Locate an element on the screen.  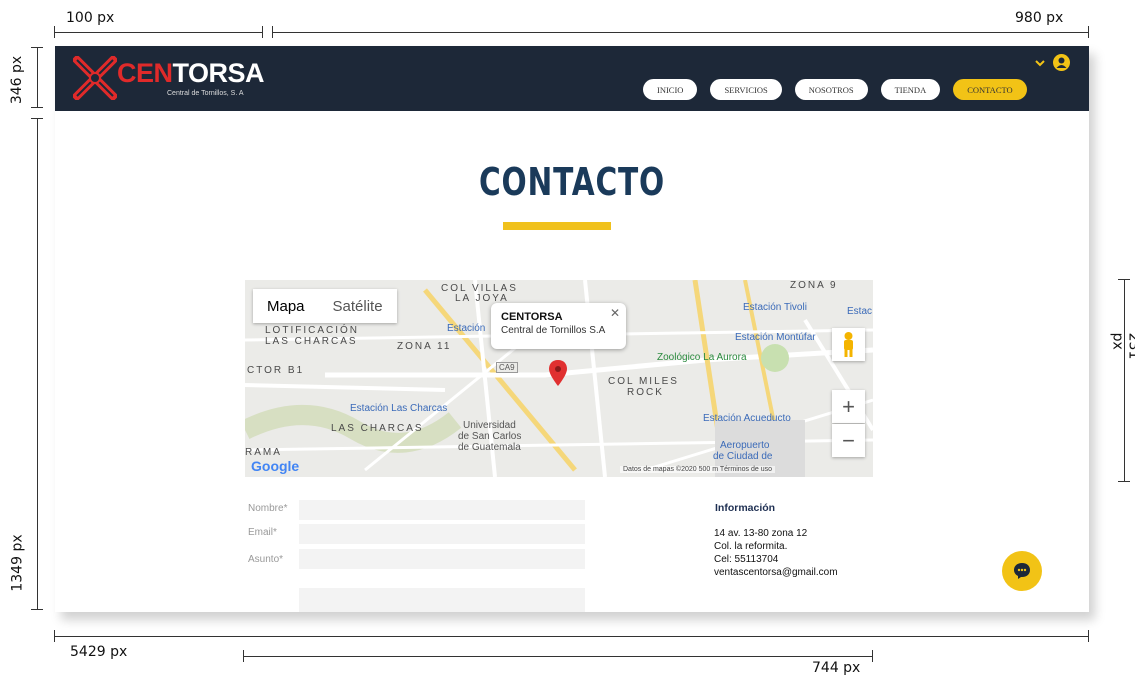
nav-contacto: CONTACTO is located at coordinates (990, 89).